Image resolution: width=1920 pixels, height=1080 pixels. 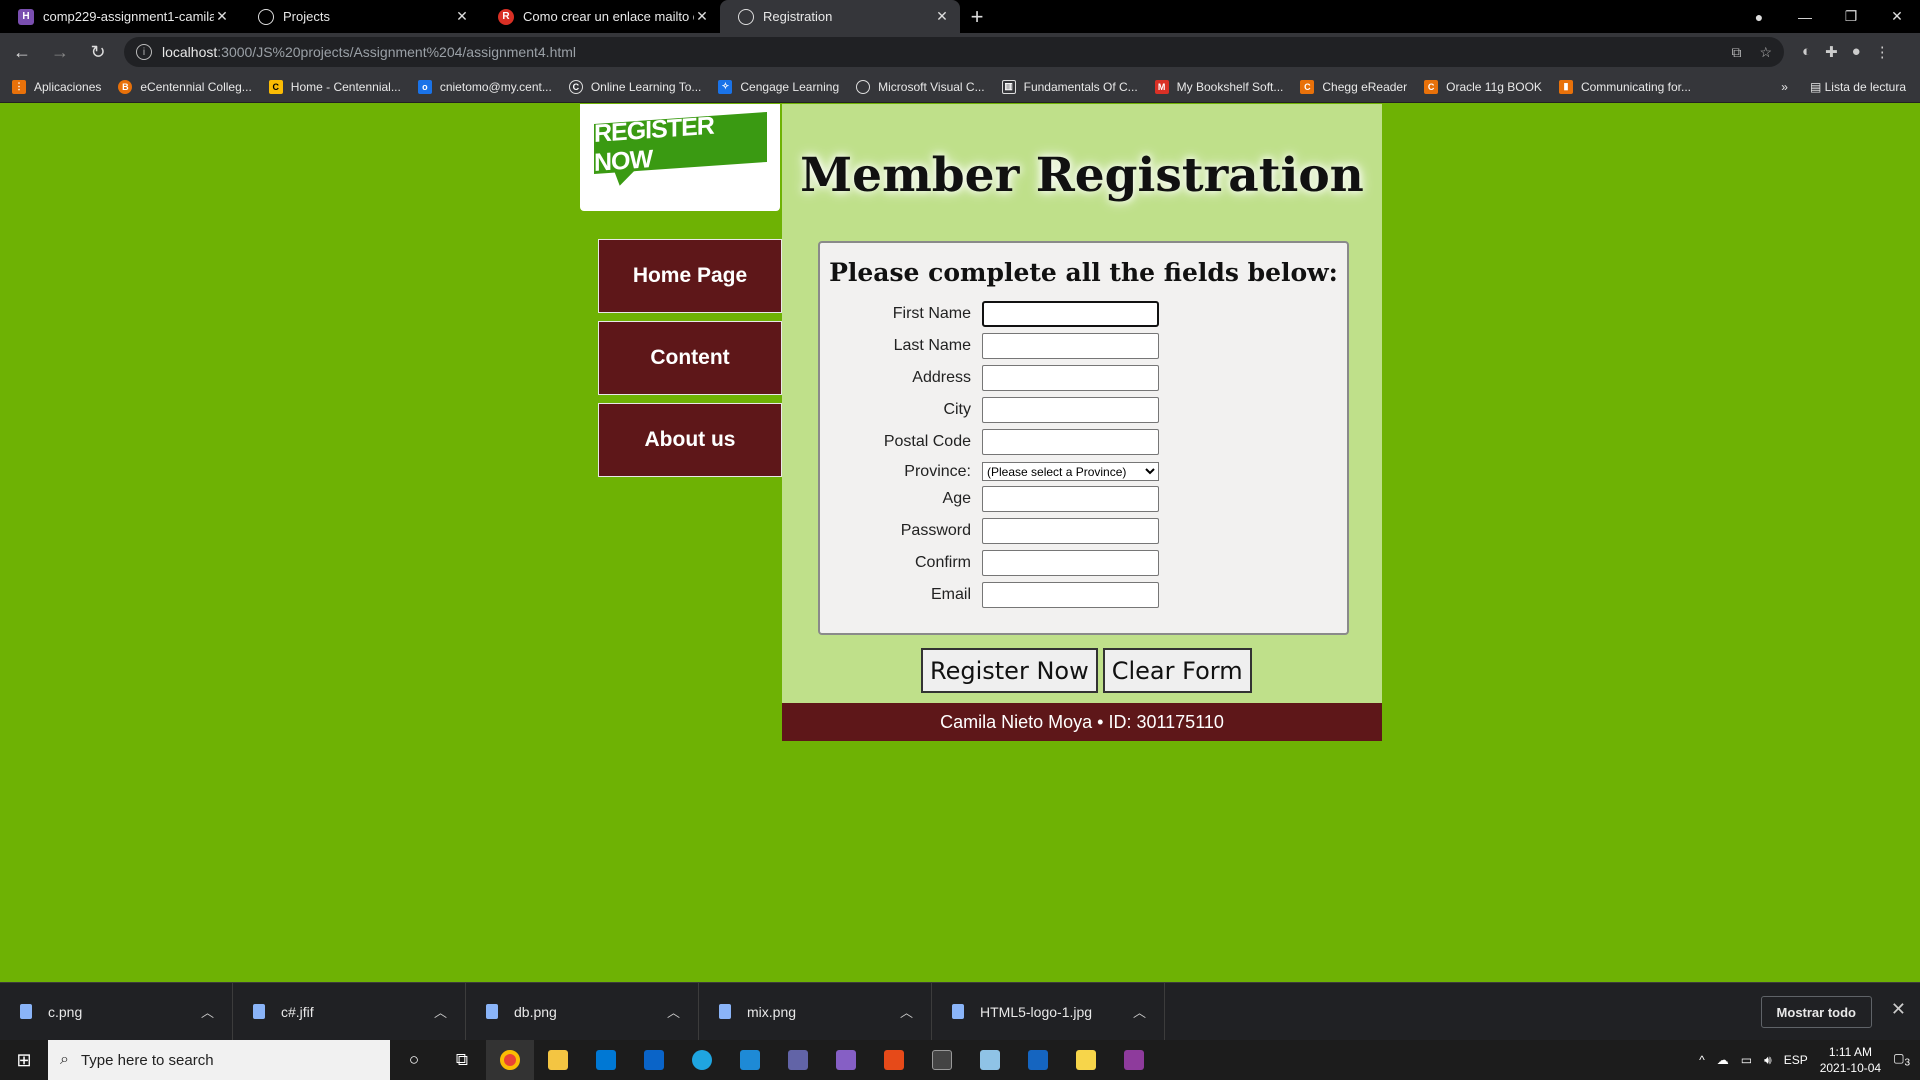 I want to click on windows-start-icon: ⊞, so click(x=24, y=1060).